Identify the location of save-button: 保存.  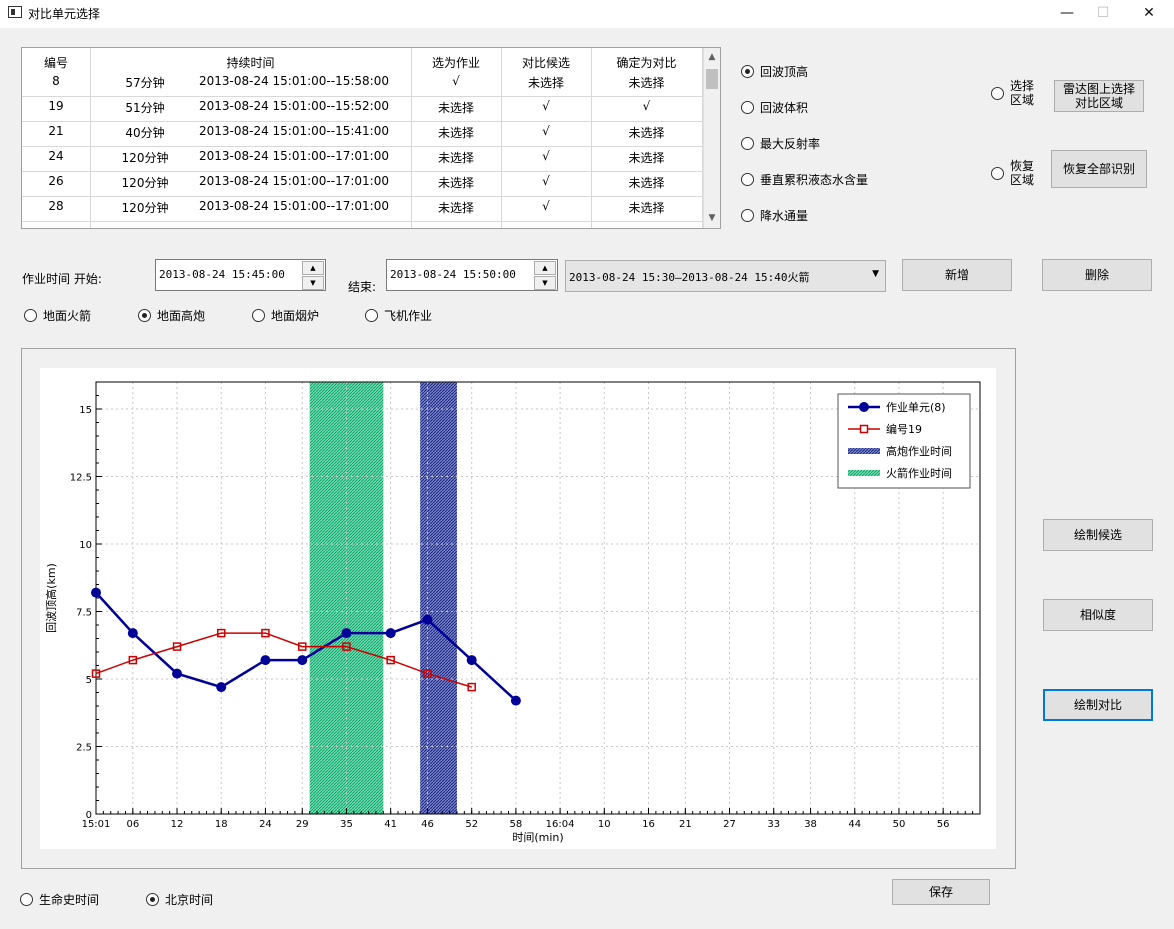
(941, 892).